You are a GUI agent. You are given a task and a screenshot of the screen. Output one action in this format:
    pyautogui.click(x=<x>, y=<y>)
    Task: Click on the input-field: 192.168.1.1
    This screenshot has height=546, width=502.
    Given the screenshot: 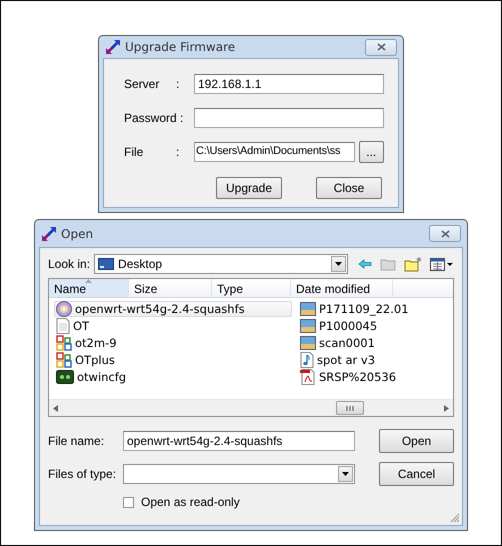 What is the action you would take?
    pyautogui.click(x=289, y=84)
    